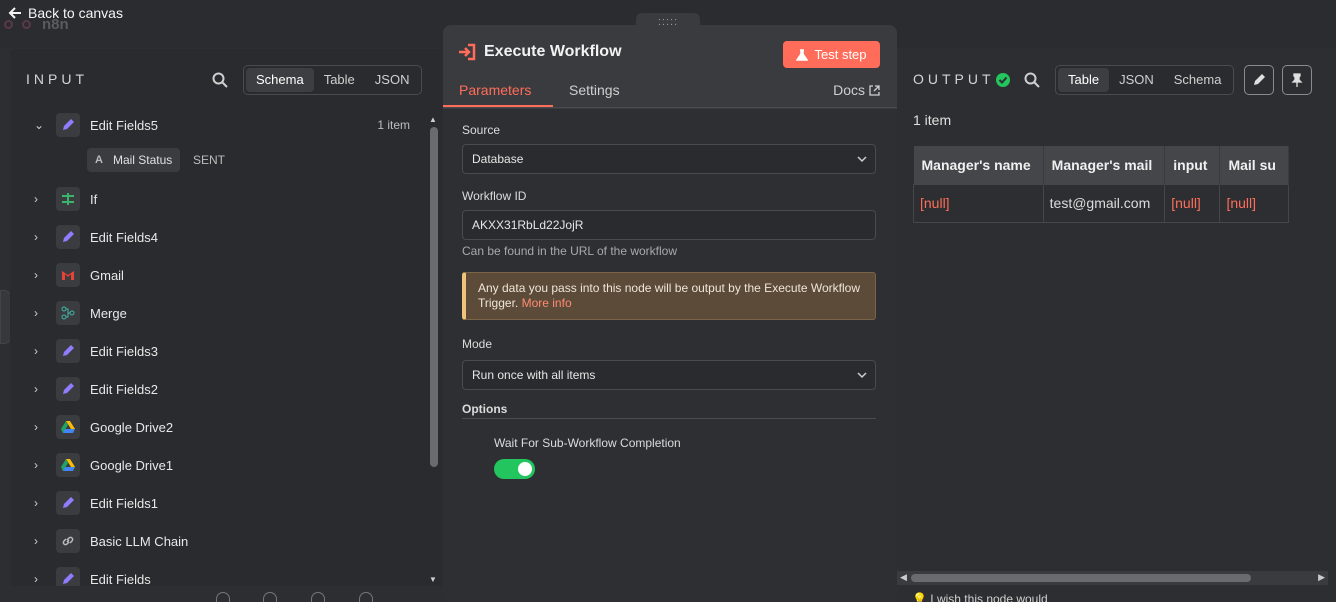 This screenshot has height=602, width=1336. What do you see at coordinates (525, 469) in the screenshot?
I see `toggle-knob` at bounding box center [525, 469].